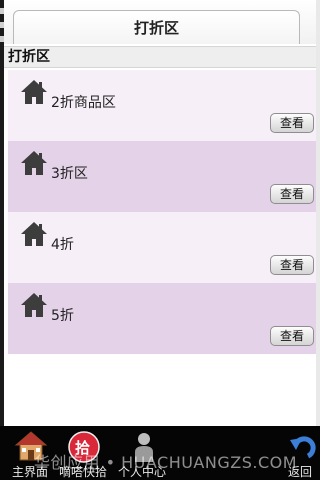  I want to click on page-title: 打折区, so click(156, 27).